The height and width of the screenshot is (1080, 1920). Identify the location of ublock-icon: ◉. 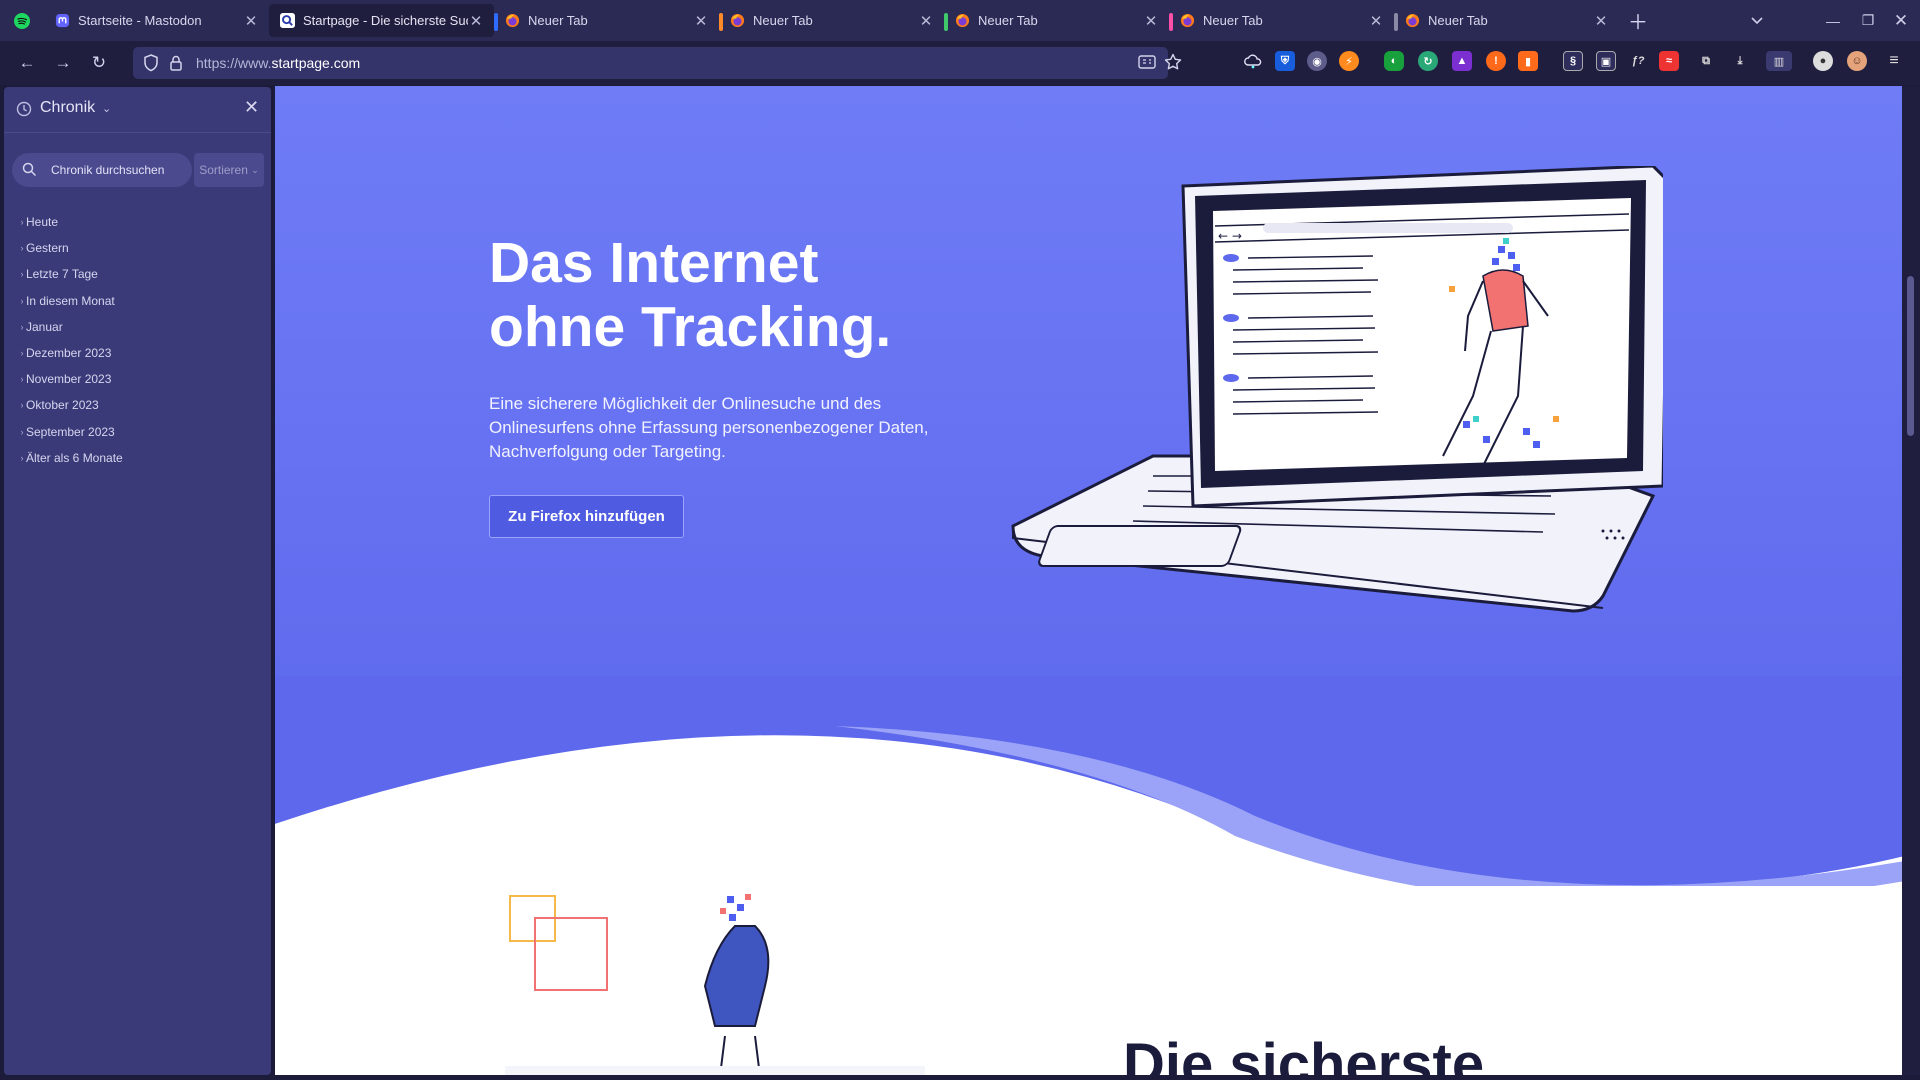
(1317, 61).